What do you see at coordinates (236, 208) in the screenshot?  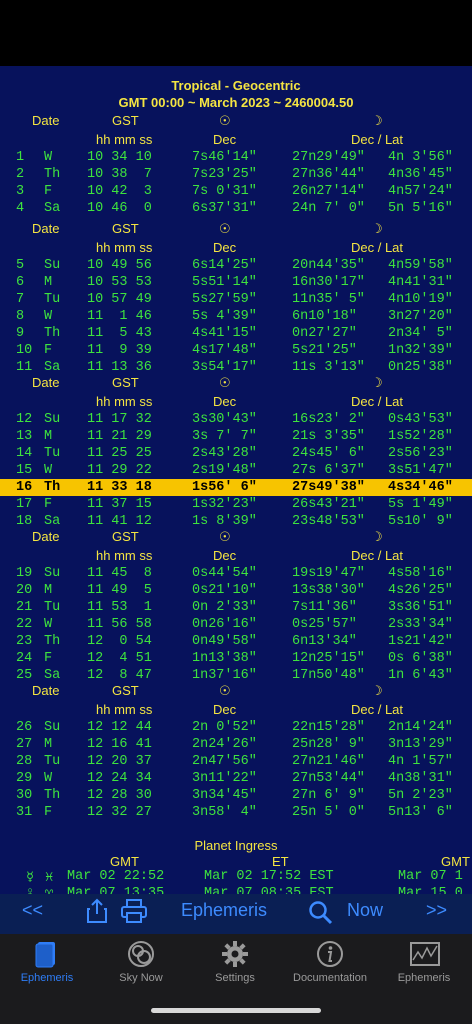 I see `table-row: 4 Sa 10 46 0 6s37'31" 24n 7' 0" 5n 5'16"` at bounding box center [236, 208].